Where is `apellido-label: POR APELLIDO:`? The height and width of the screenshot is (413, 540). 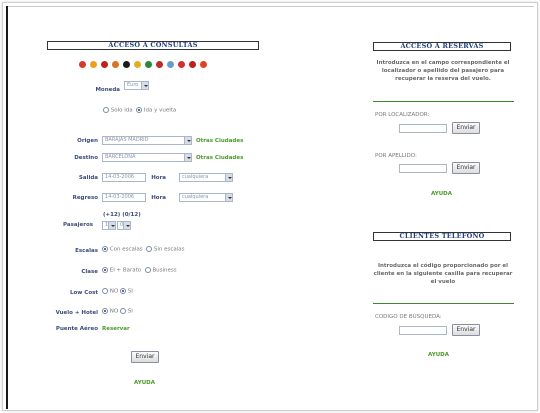
apellido-label: POR APELLIDO: is located at coordinates (396, 156).